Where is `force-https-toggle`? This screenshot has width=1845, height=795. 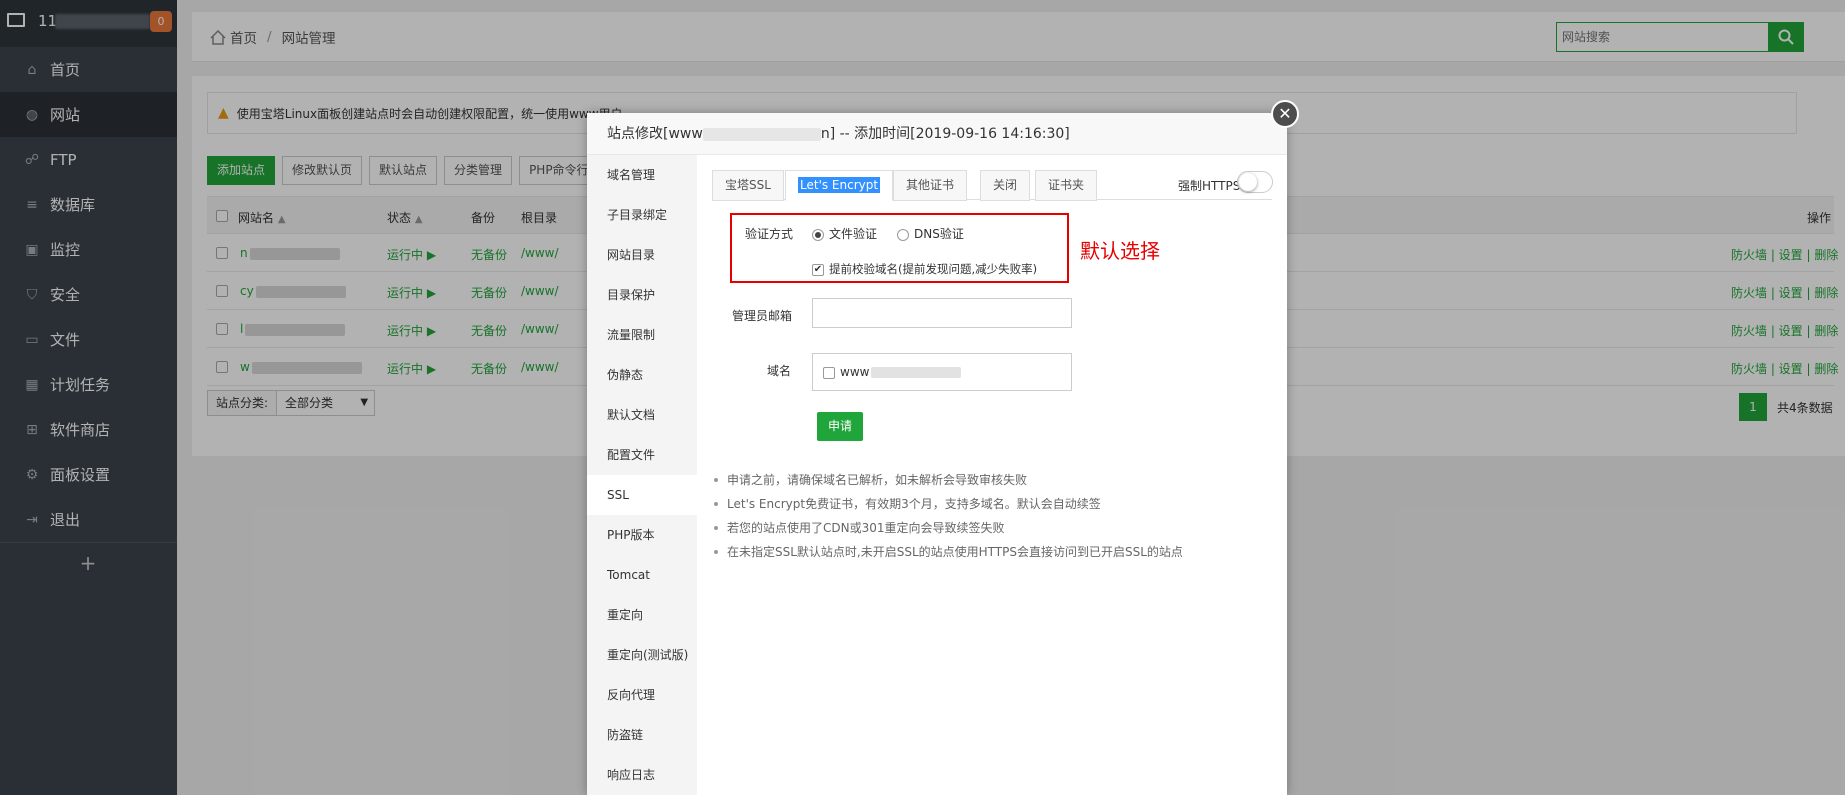
force-https-toggle is located at coordinates (1255, 182).